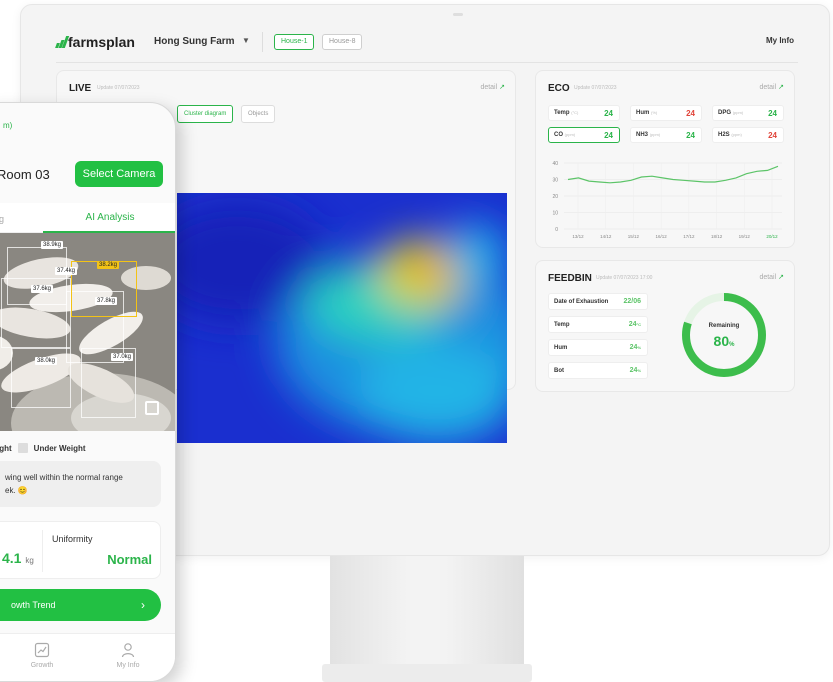  I want to click on chevron-right-icon: ›, so click(143, 605).